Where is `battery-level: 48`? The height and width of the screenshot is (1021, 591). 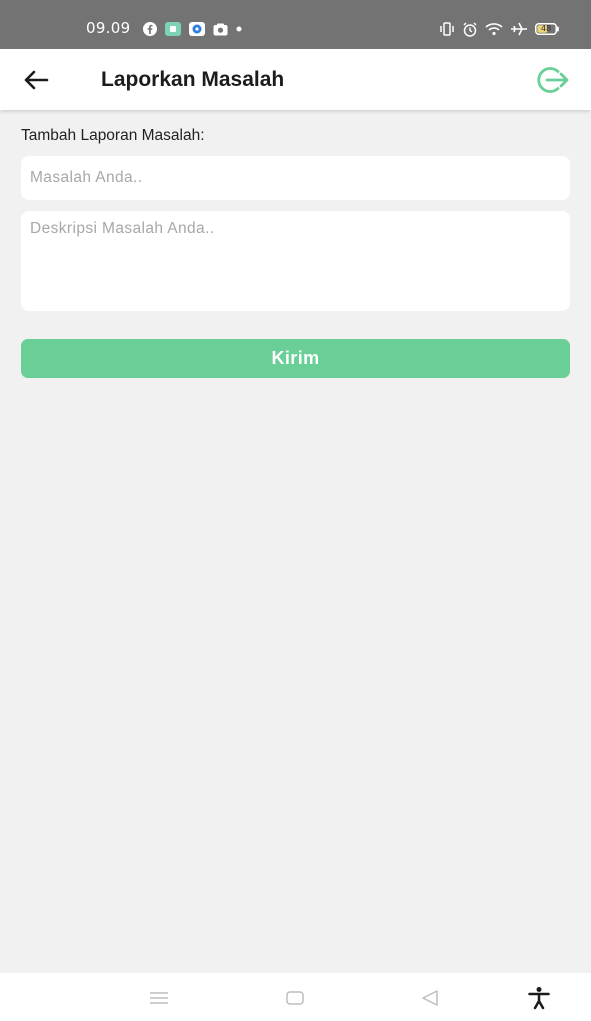 battery-level: 48 is located at coordinates (546, 28).